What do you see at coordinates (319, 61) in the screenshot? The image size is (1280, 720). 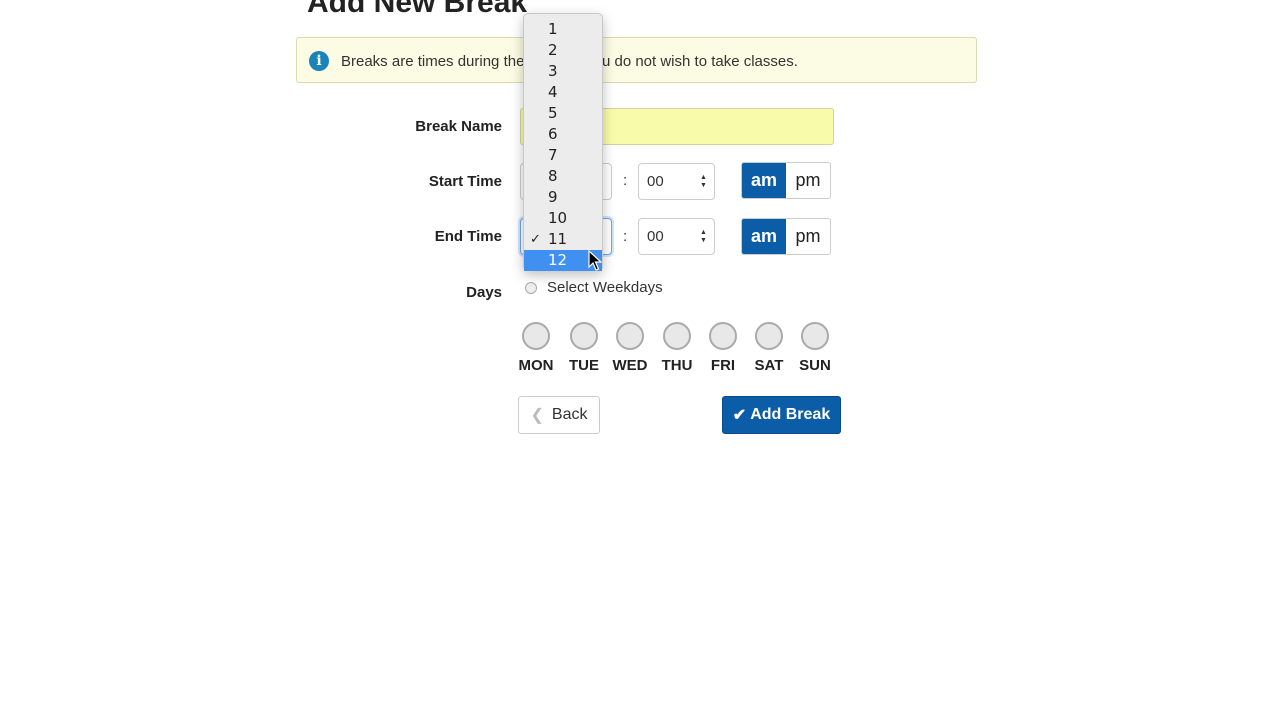 I see `info-icon: i` at bounding box center [319, 61].